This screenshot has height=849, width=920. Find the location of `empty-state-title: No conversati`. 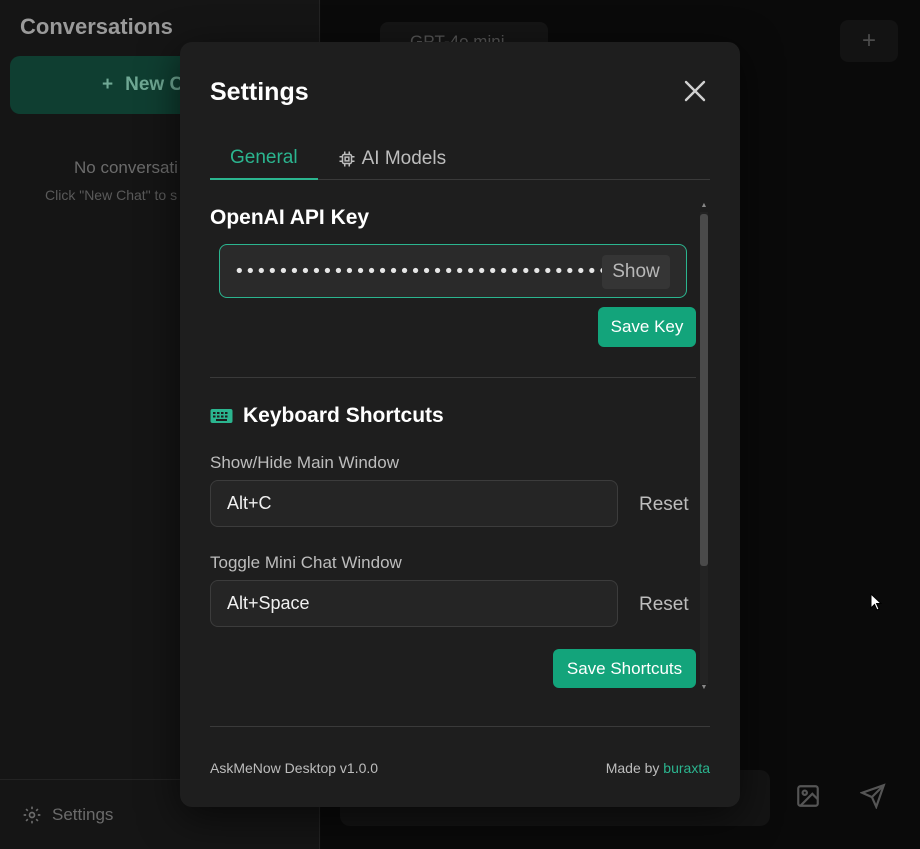

empty-state-title: No conversati is located at coordinates (126, 167).